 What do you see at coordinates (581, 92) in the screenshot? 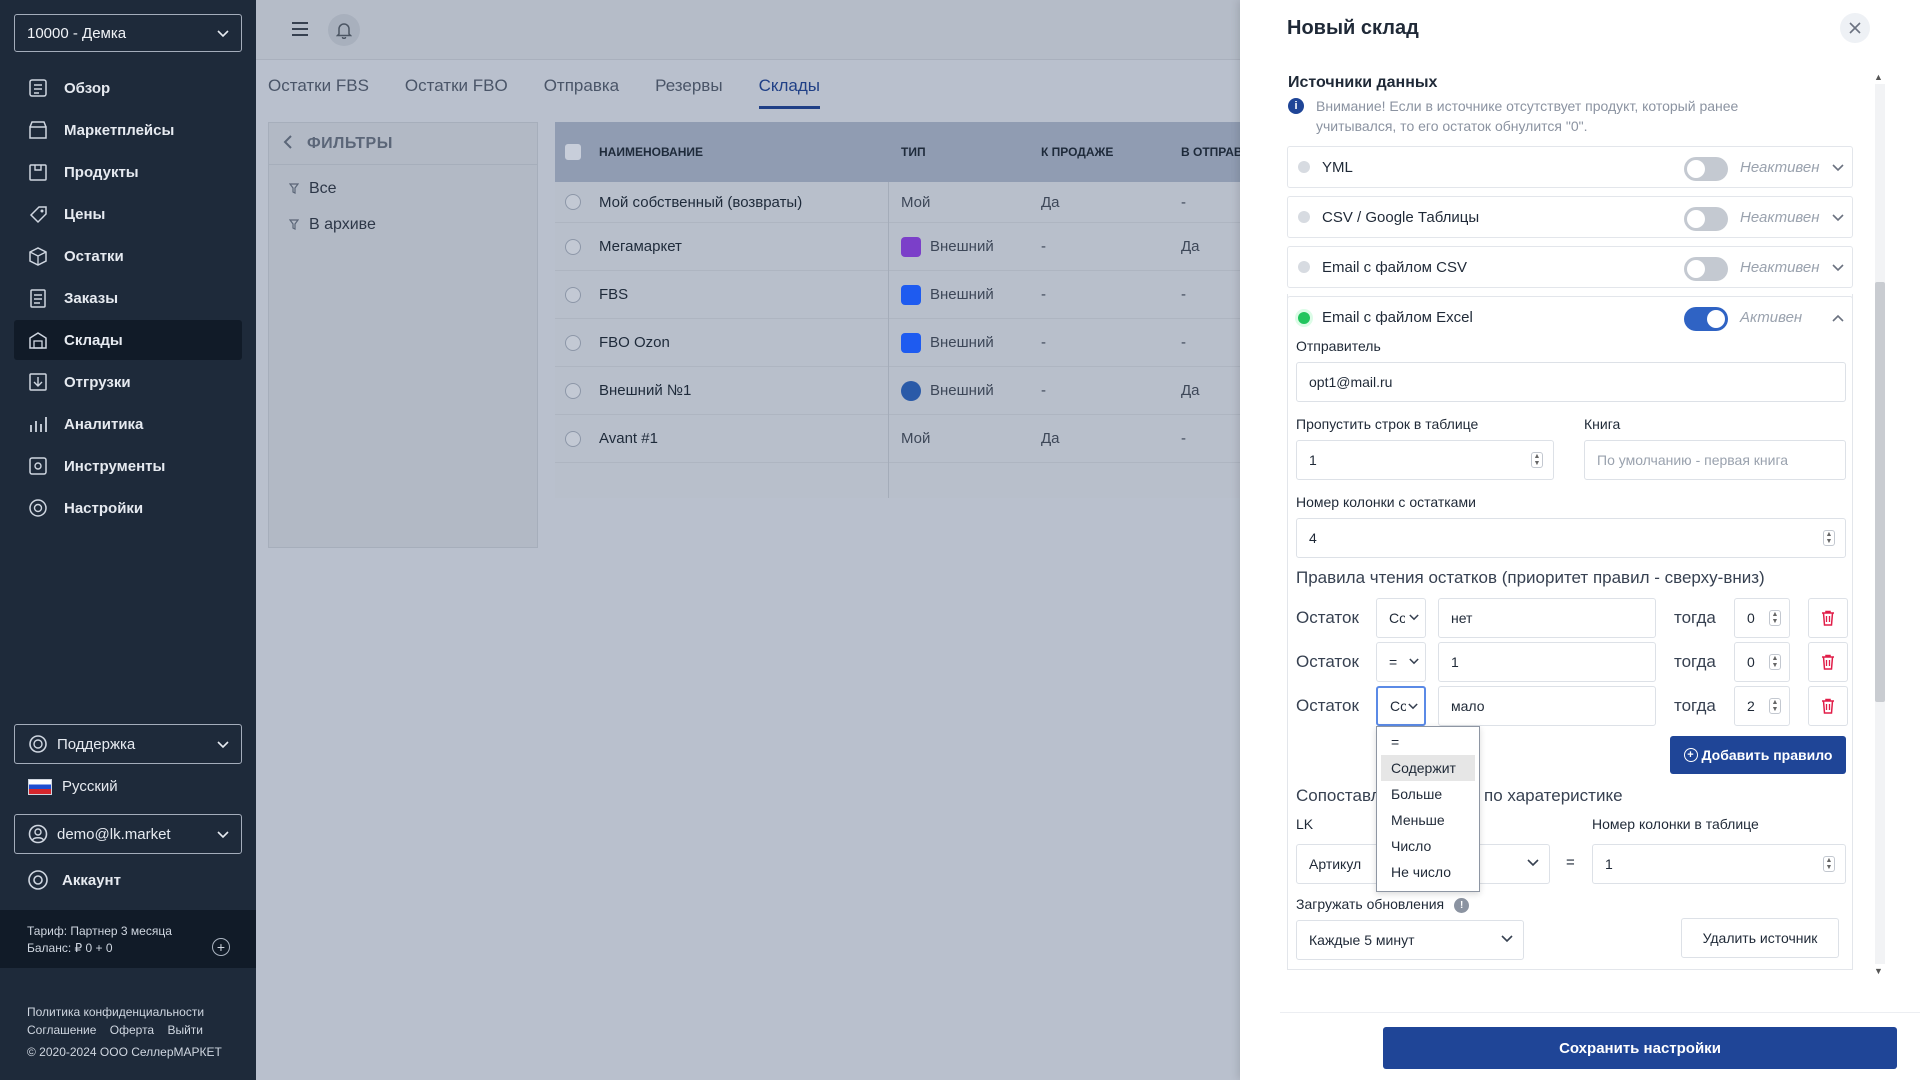
I see `tab-2: Отправка` at bounding box center [581, 92].